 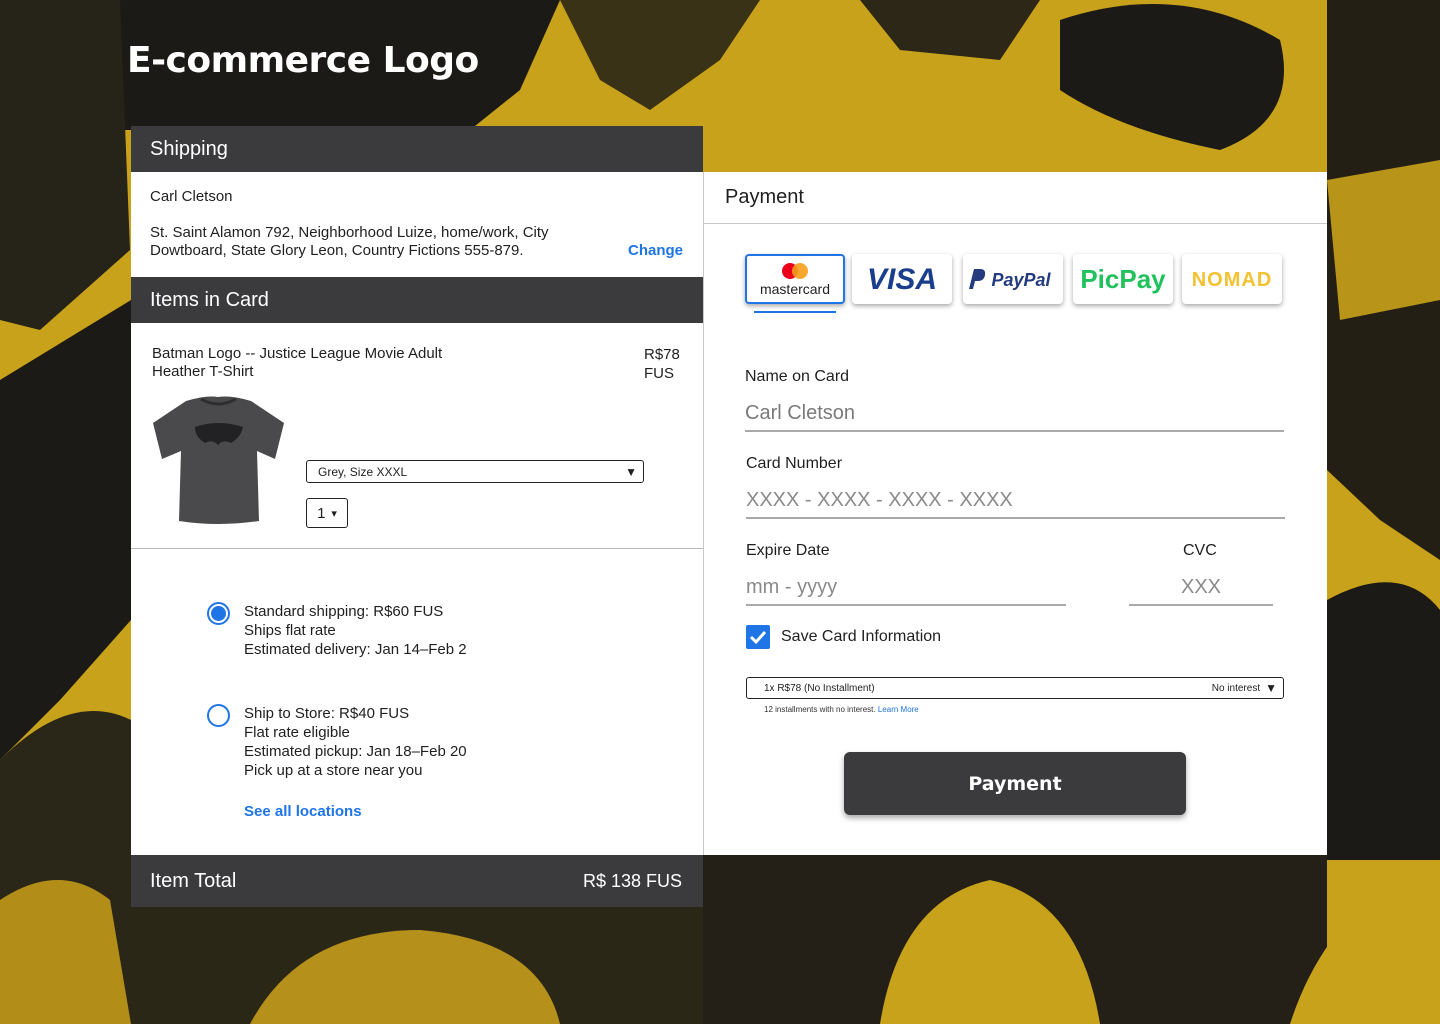 What do you see at coordinates (1236, 688) in the screenshot?
I see `installments-tag: No interest` at bounding box center [1236, 688].